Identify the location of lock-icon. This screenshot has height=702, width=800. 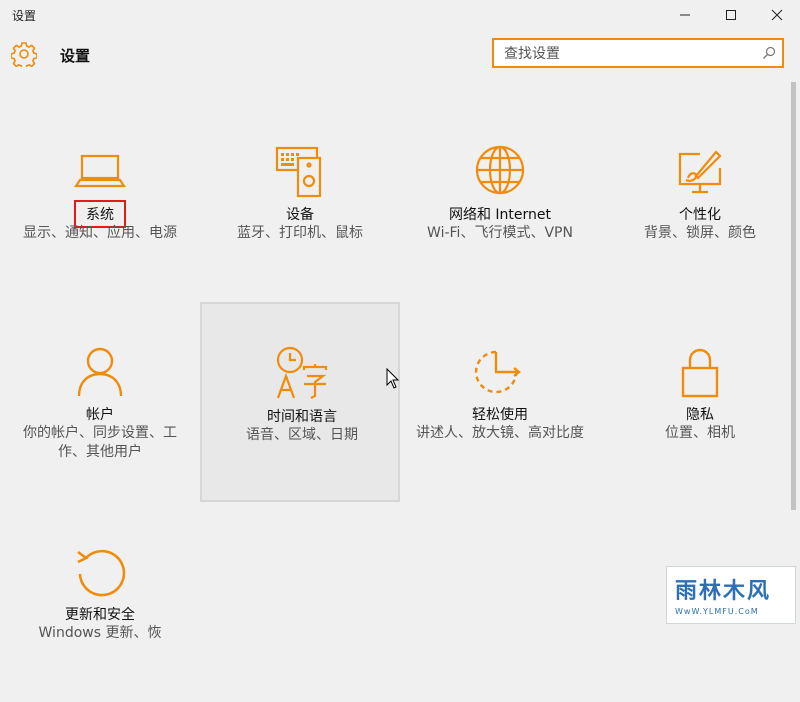
(700, 373).